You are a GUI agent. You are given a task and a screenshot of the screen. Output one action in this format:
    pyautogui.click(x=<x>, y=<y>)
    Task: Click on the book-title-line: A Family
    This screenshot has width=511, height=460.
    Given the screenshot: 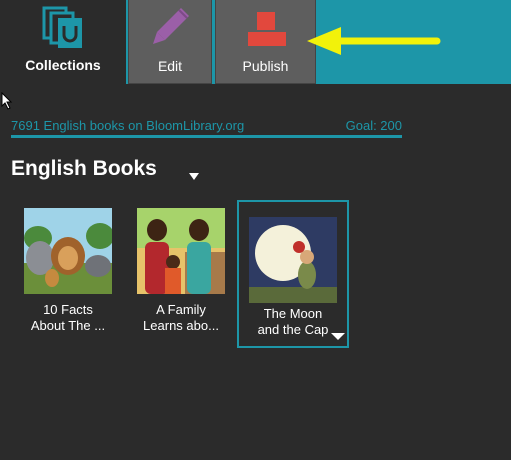 What is the action you would take?
    pyautogui.click(x=181, y=309)
    